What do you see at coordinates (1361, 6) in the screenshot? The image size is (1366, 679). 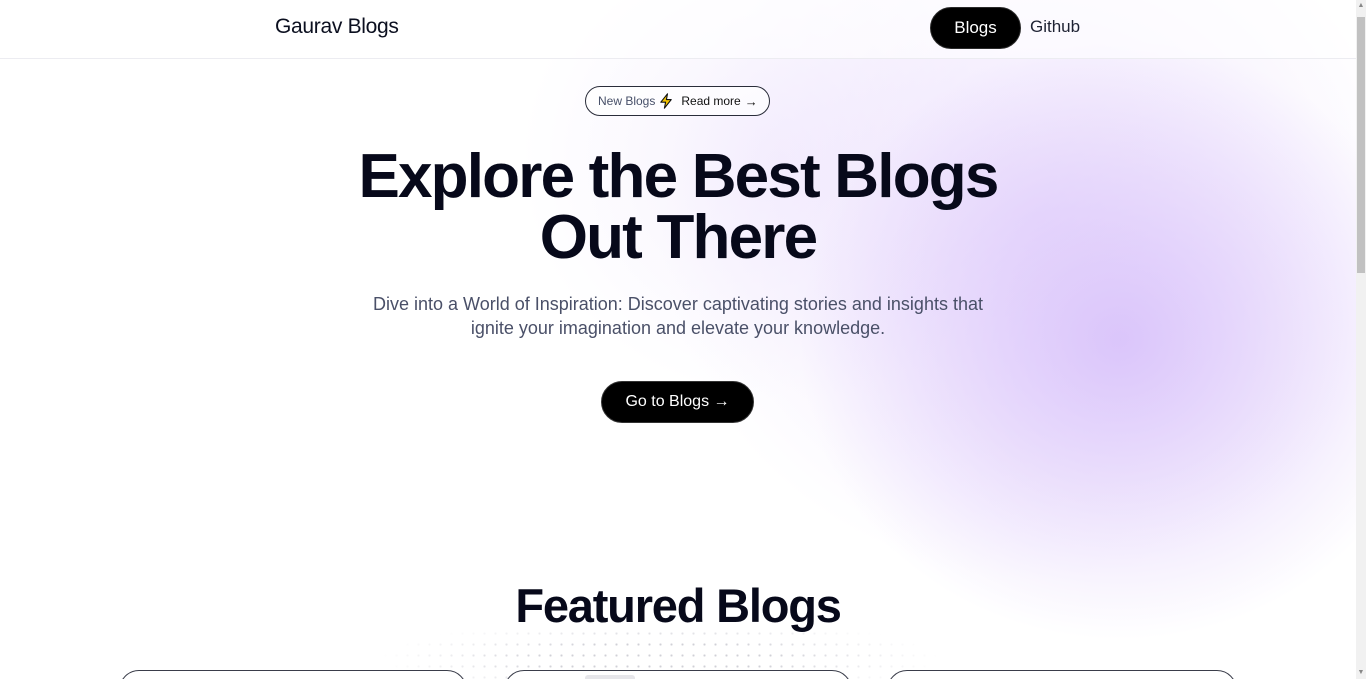 I see `scroll-up-arrow-icon: ▲` at bounding box center [1361, 6].